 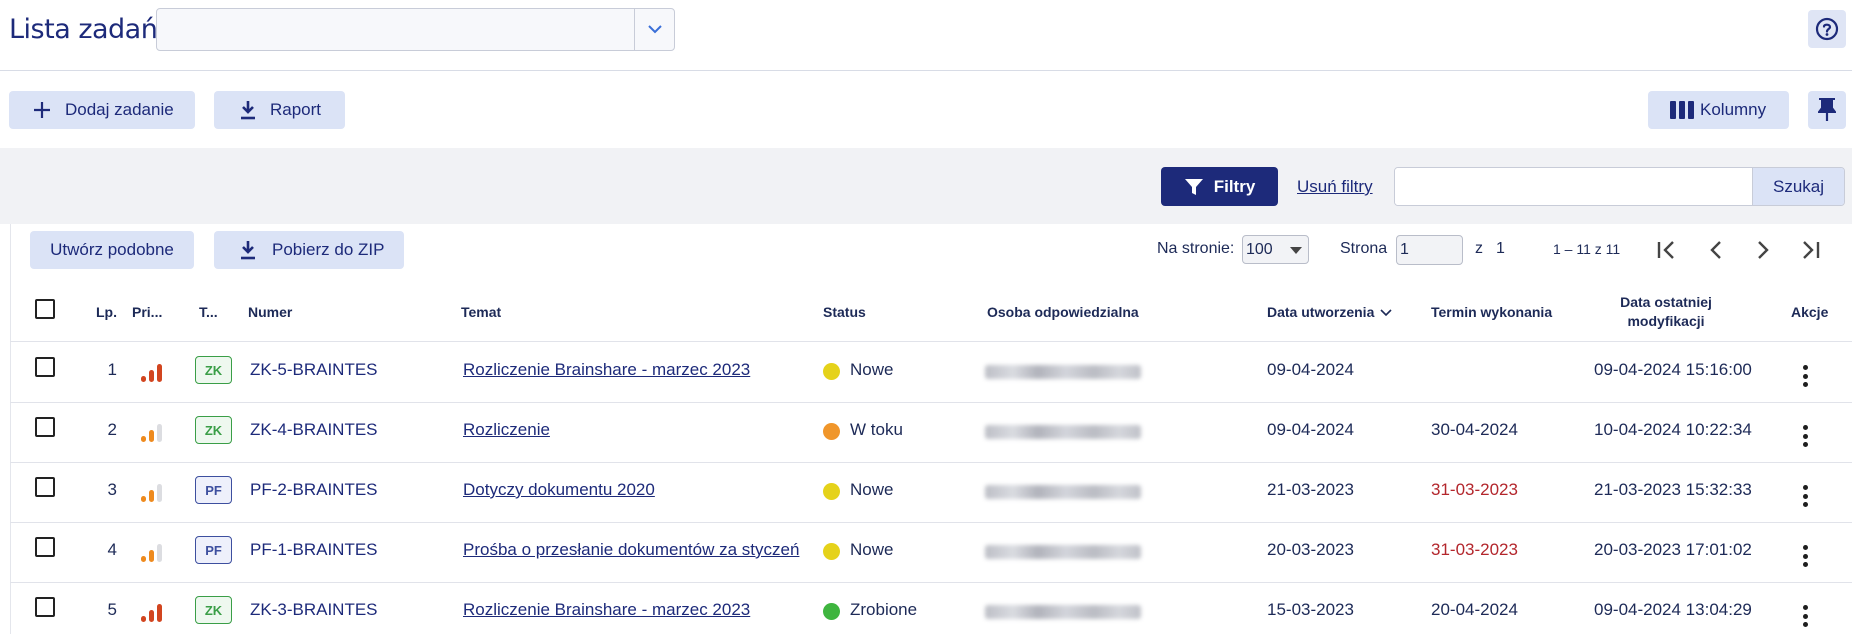 I want to click on create-similar-button: Utwórz podobne, so click(x=112, y=250).